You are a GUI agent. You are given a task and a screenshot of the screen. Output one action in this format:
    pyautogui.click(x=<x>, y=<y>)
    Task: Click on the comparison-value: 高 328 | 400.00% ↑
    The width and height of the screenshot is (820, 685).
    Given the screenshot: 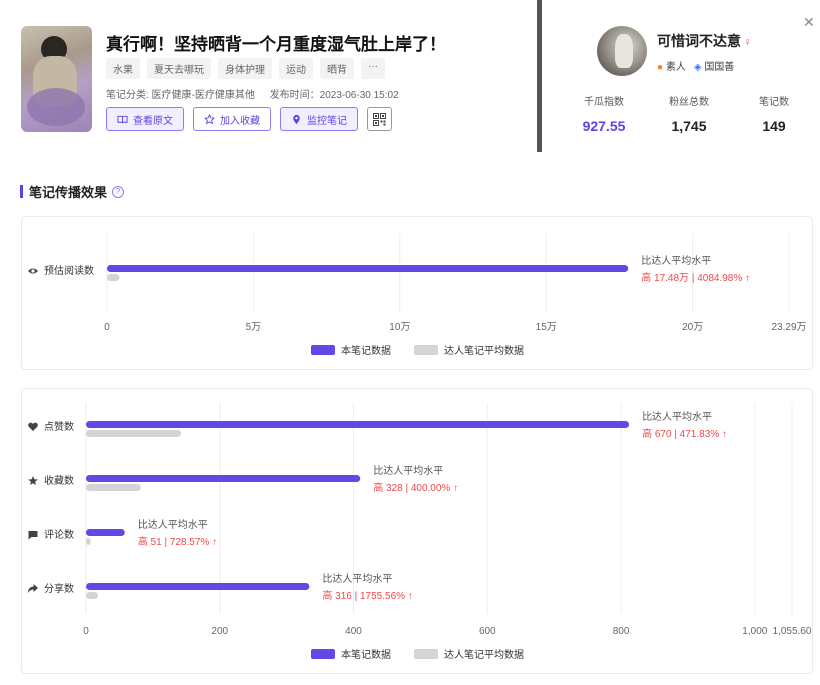 What is the action you would take?
    pyautogui.click(x=415, y=487)
    